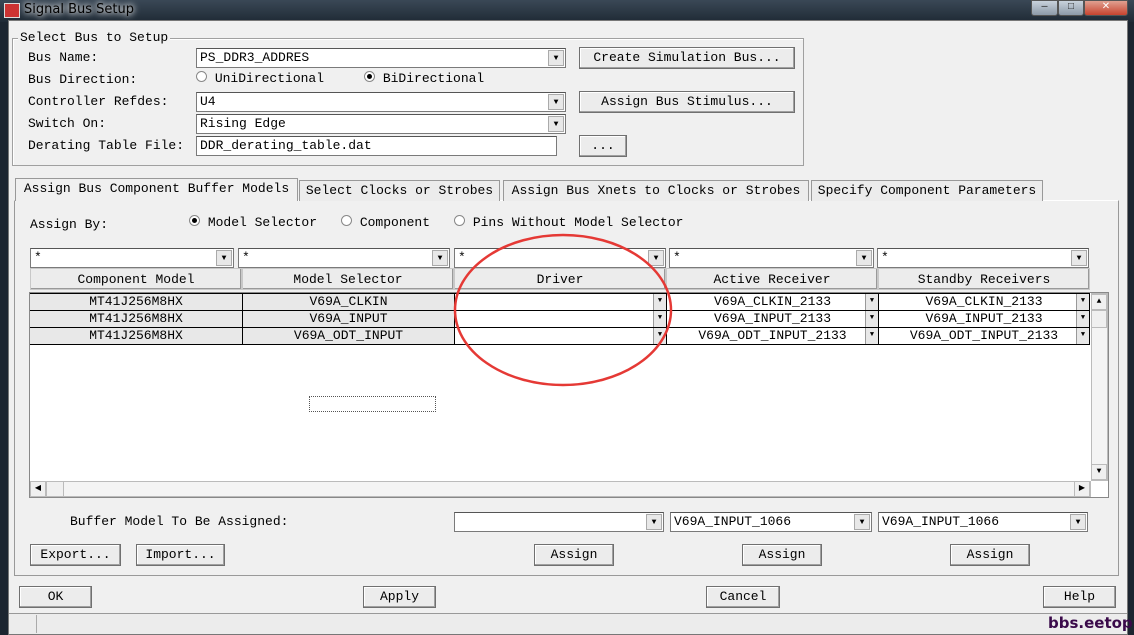 Image resolution: width=1134 pixels, height=635 pixels. I want to click on buffer-driver-combo: ▼, so click(559, 522).